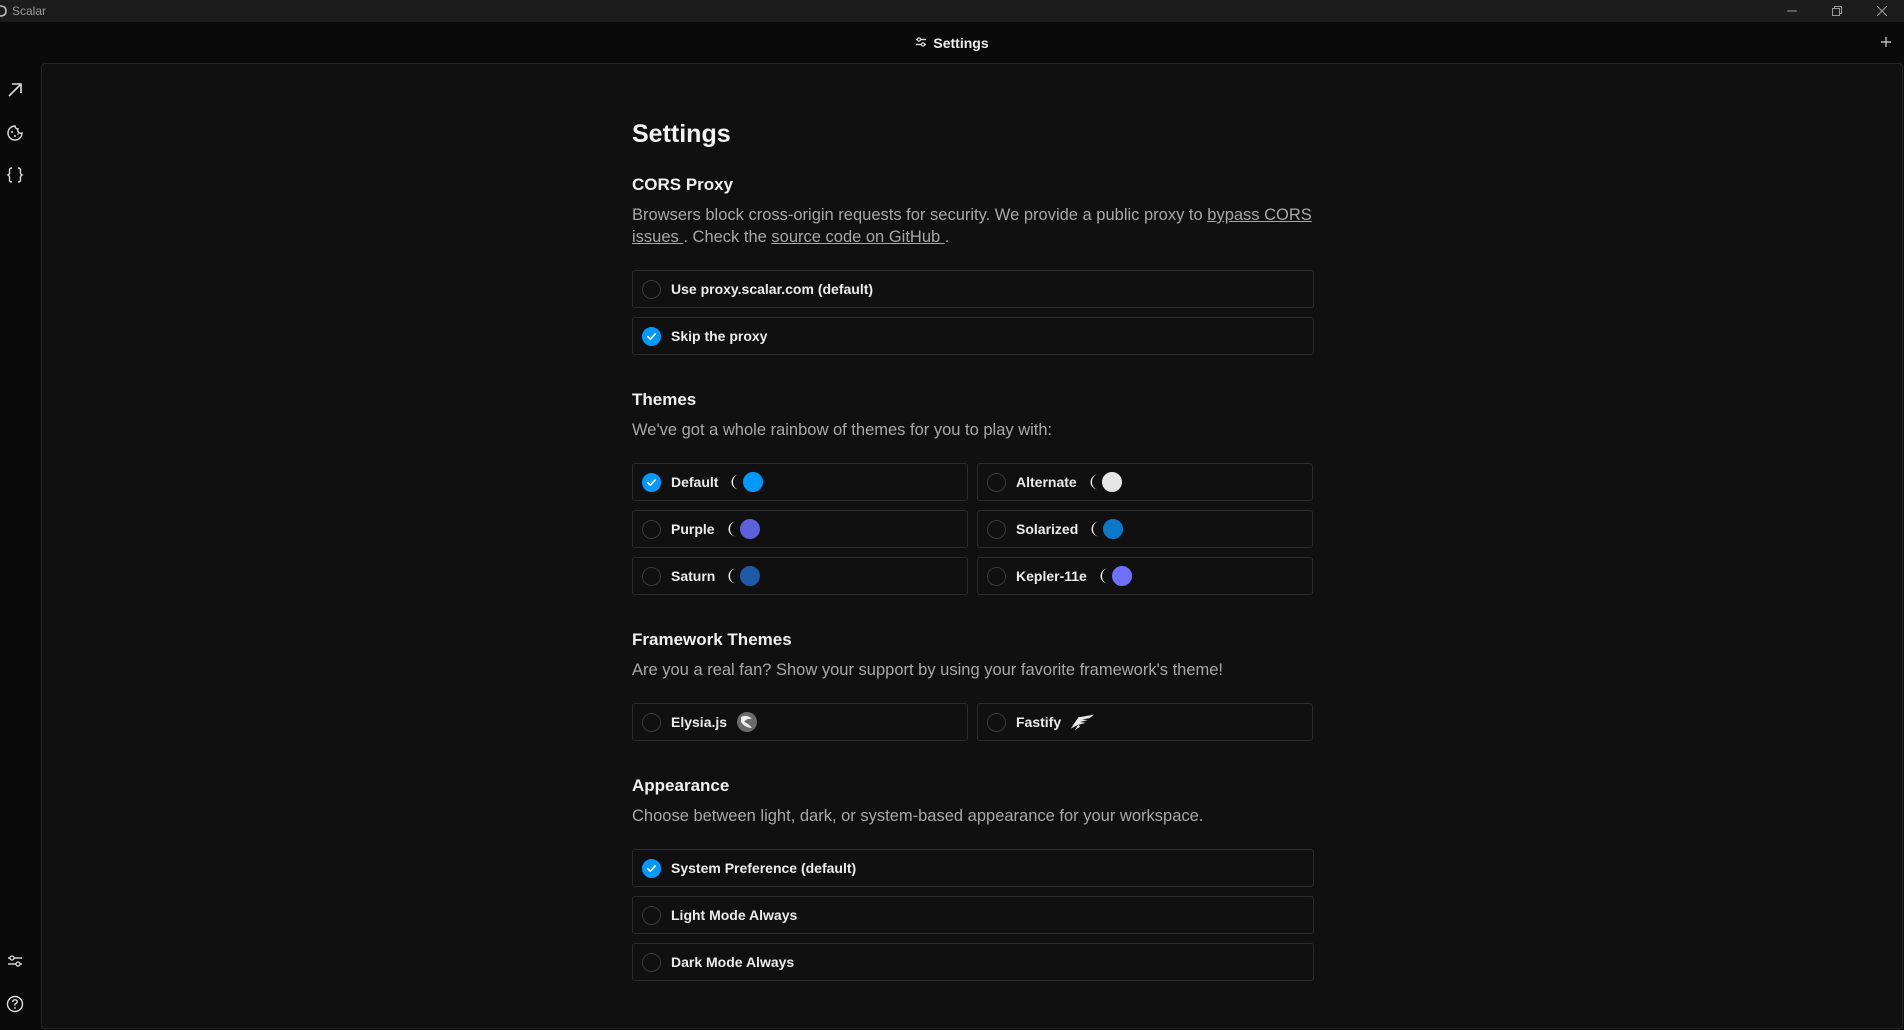  I want to click on option-label: Light Mode Always, so click(734, 915).